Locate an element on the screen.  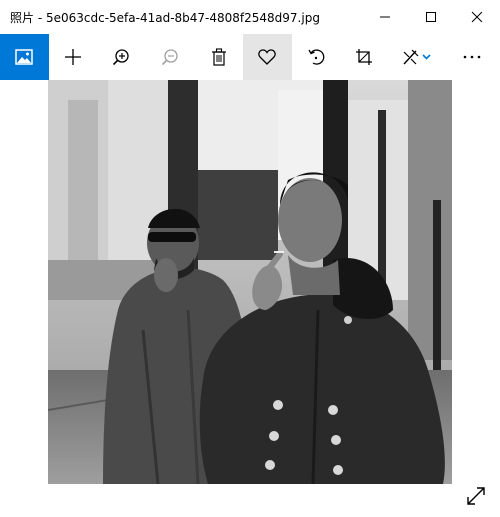
edit-icon is located at coordinates (417, 57).